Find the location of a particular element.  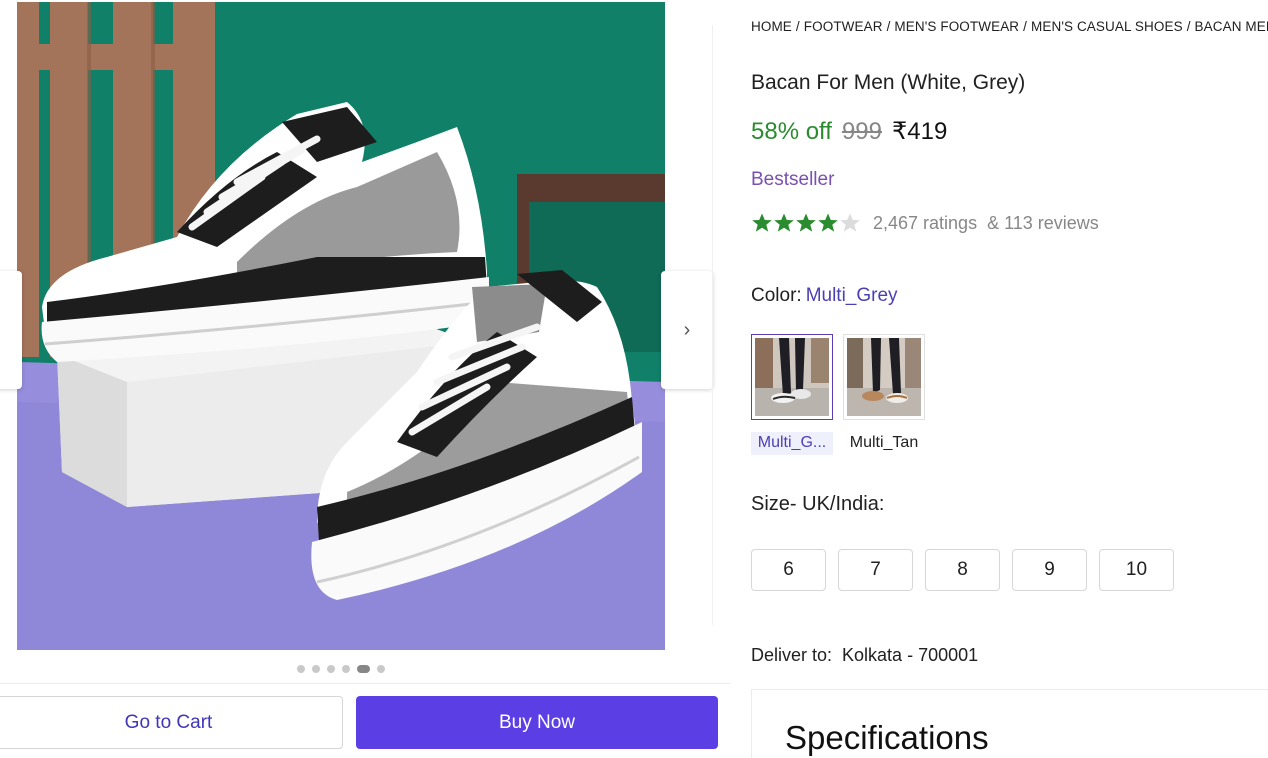

gallery-prev-button: ‹ is located at coordinates (11, 330).